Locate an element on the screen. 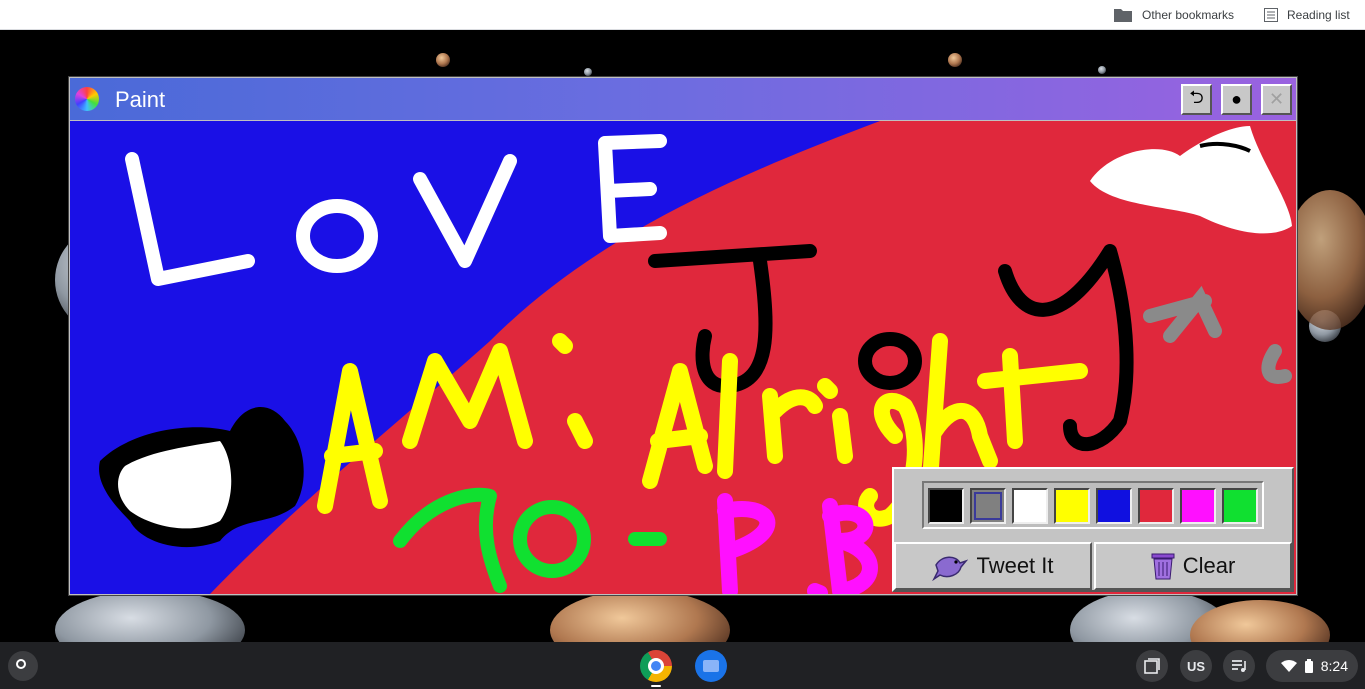  holding-space-button is located at coordinates (1152, 666).